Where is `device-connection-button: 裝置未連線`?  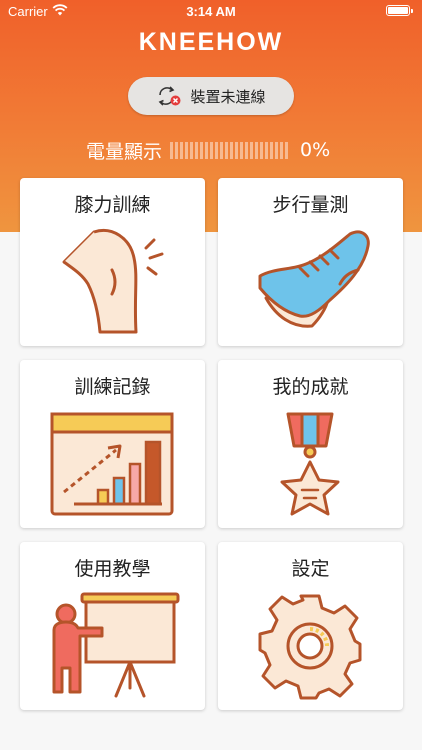
device-connection-button: 裝置未連線 is located at coordinates (211, 96).